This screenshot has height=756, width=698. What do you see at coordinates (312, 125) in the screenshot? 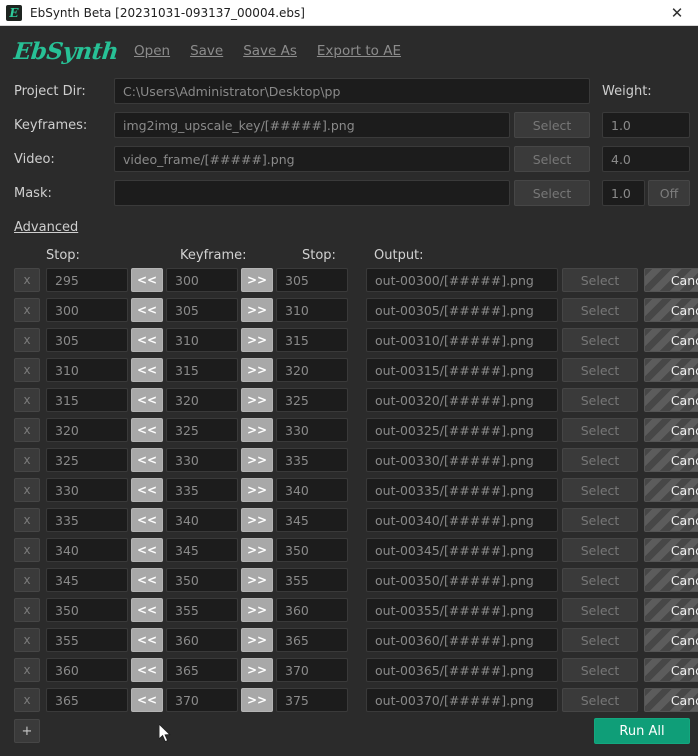
I see `keyframes-input: img2img_upscale_key/[#####].png` at bounding box center [312, 125].